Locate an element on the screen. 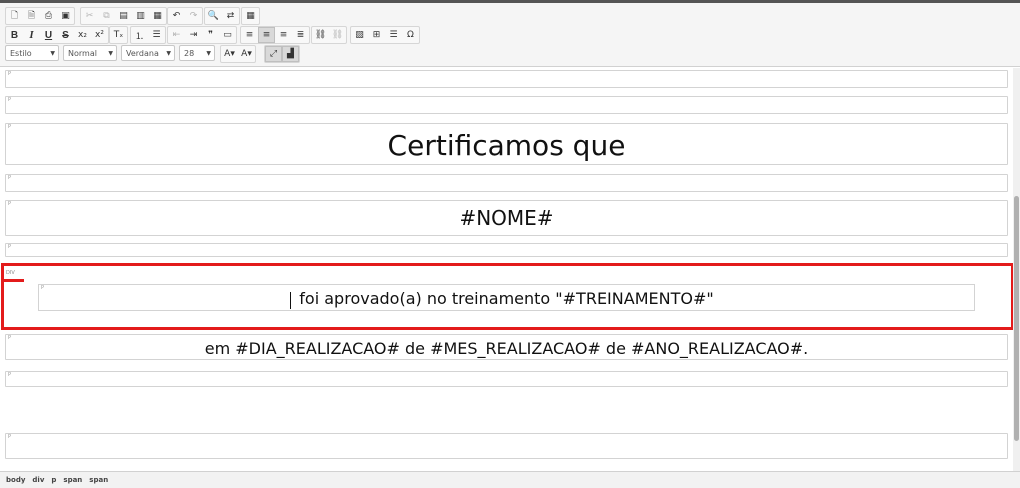 The height and width of the screenshot is (488, 1020). select-all-icon: ▦ is located at coordinates (250, 16).